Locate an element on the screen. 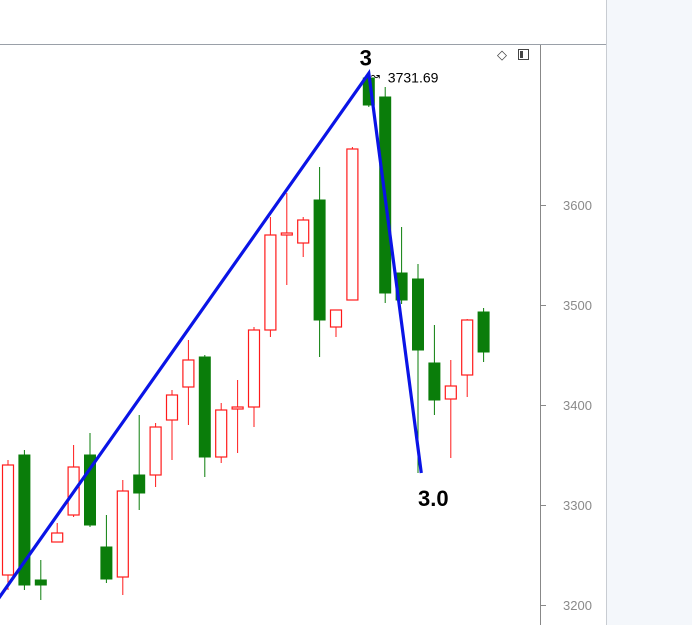 This screenshot has height=625, width=692. high-value-label: 3731.69 is located at coordinates (413, 77).